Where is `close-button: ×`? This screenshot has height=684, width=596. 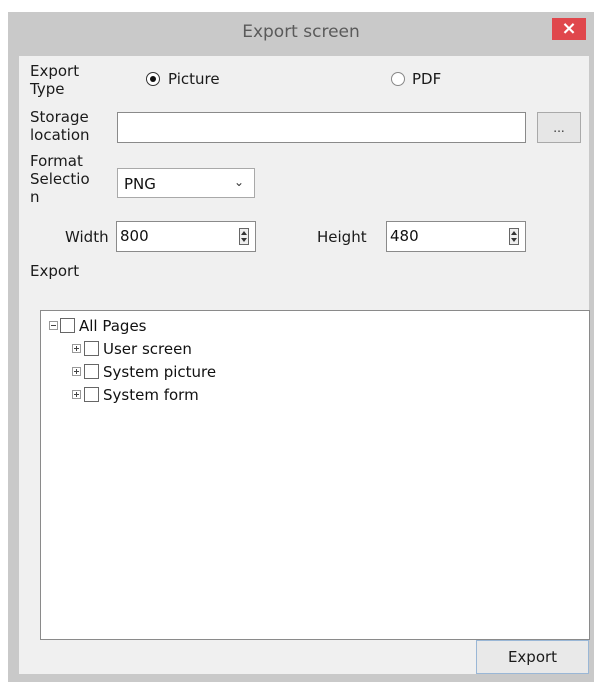
close-button: × is located at coordinates (569, 29).